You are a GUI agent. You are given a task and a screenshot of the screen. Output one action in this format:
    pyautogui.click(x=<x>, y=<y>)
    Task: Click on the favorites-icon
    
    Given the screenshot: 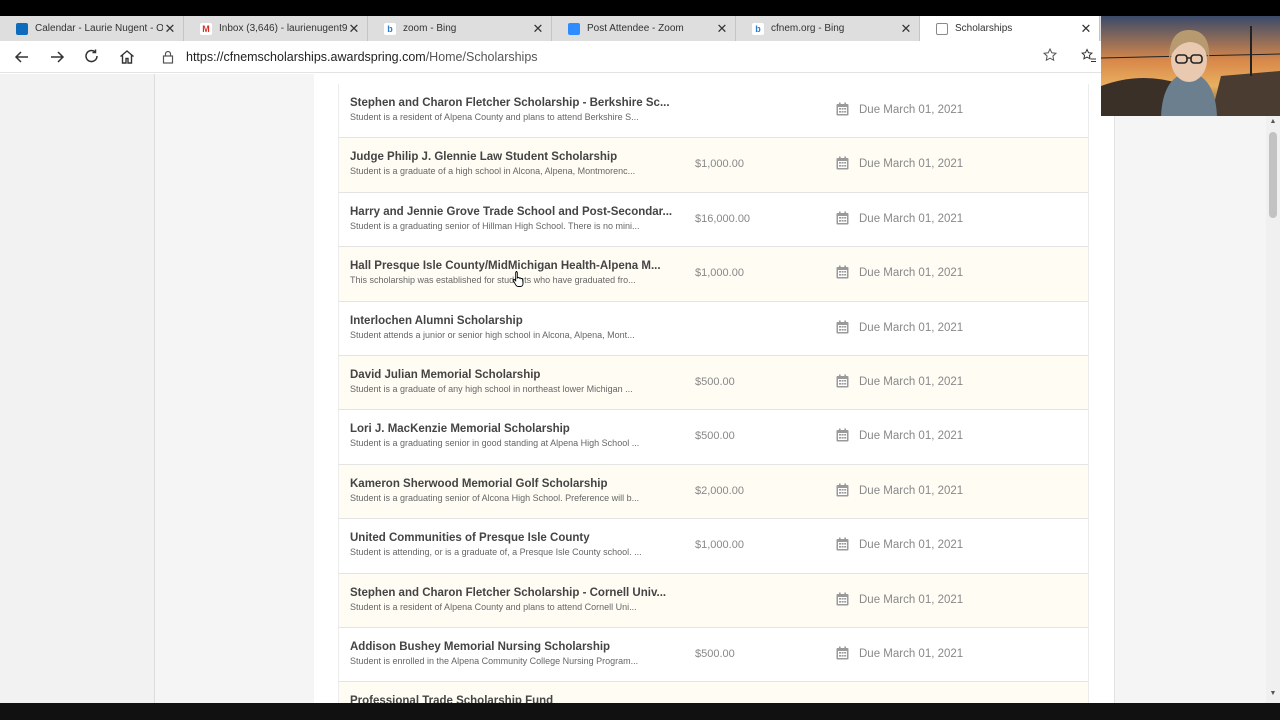 What is the action you would take?
    pyautogui.click(x=1088, y=58)
    